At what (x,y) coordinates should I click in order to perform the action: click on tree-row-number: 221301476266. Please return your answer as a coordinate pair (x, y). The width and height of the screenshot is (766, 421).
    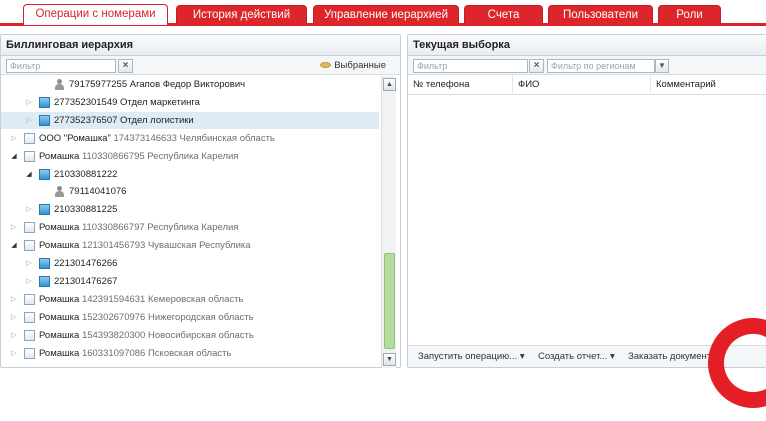
    Looking at the image, I should click on (86, 263).